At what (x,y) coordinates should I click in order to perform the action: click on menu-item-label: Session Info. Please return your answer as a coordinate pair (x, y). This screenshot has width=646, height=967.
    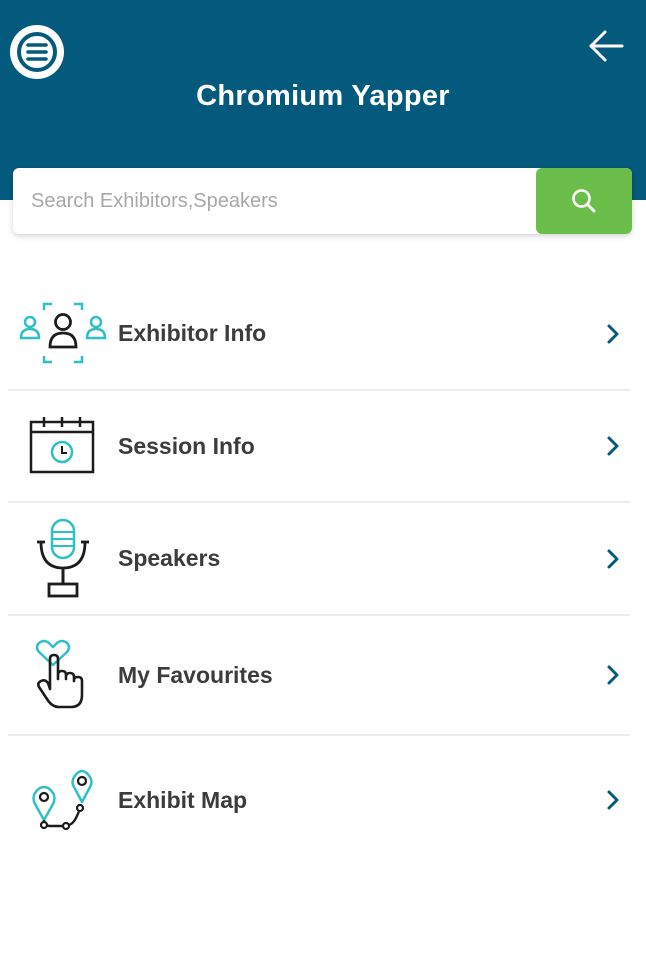
    Looking at the image, I should click on (186, 445).